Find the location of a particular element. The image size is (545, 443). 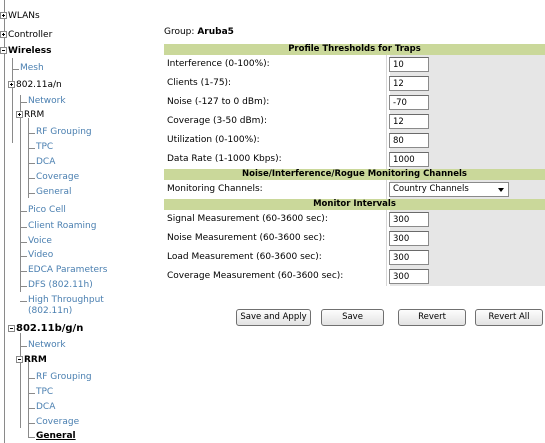

field-label: Utilization (0-100%): is located at coordinates (213, 140).